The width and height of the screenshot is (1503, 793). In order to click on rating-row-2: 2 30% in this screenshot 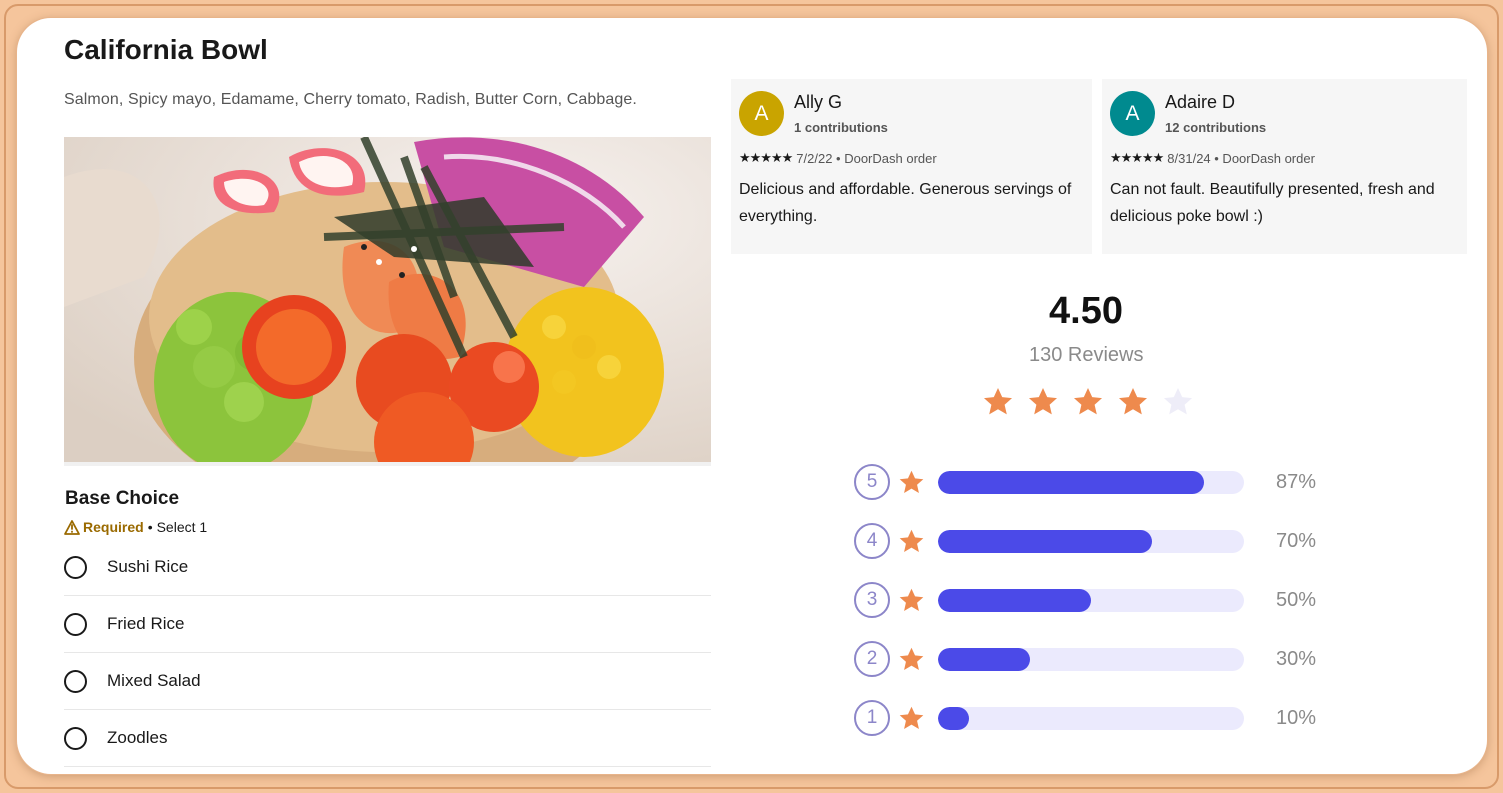, I will do `click(1094, 670)`.